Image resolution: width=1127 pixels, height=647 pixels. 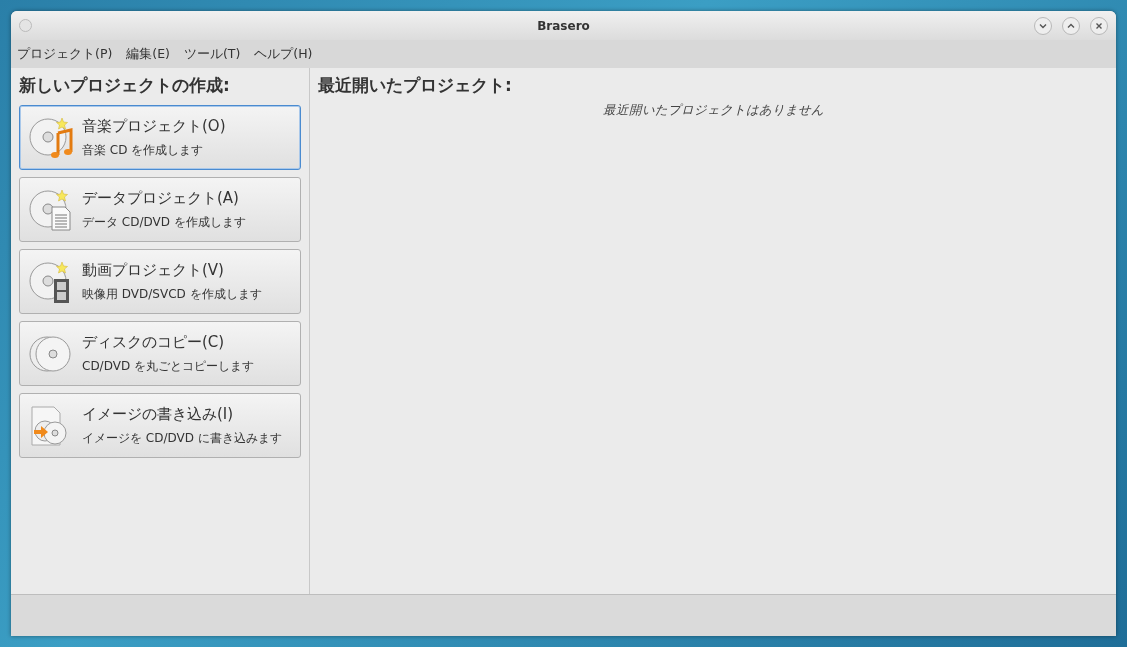 What do you see at coordinates (283, 54) in the screenshot?
I see `menu-item: ヘルプ(H)` at bounding box center [283, 54].